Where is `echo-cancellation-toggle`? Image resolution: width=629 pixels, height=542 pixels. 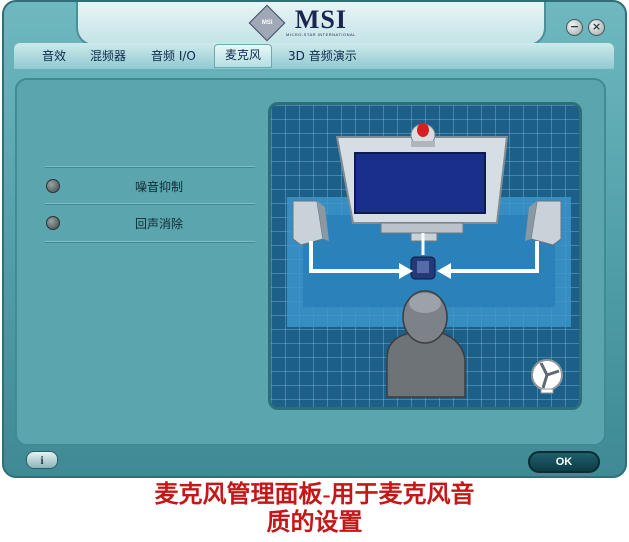 echo-cancellation-toggle is located at coordinates (53, 223).